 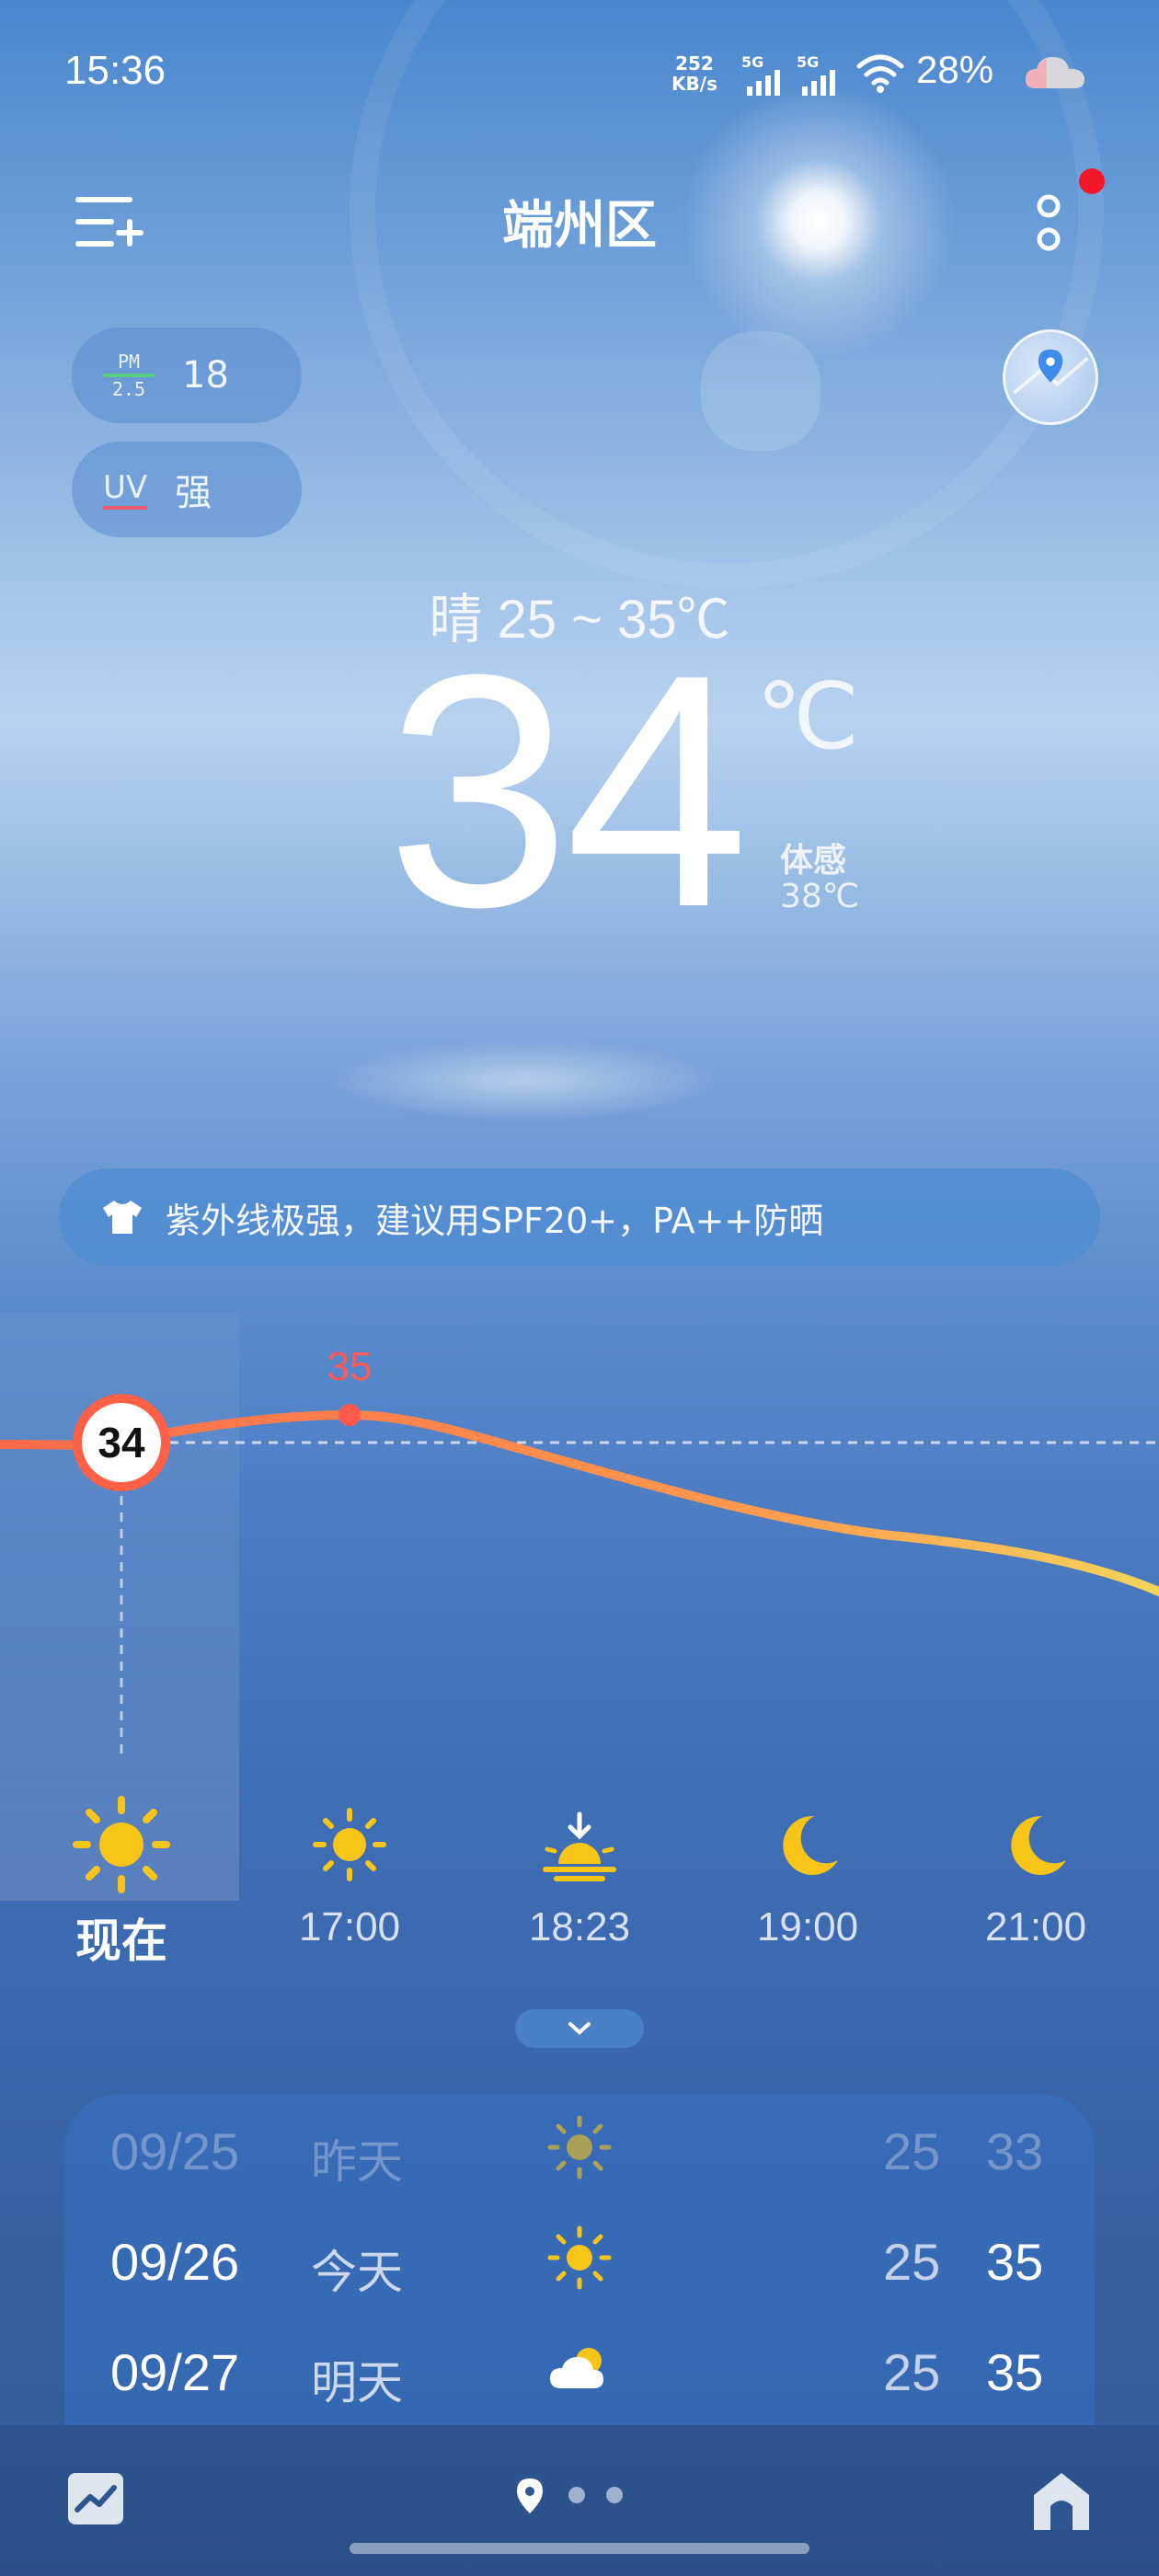 I want to click on hour-label: 19:00, so click(x=807, y=1926).